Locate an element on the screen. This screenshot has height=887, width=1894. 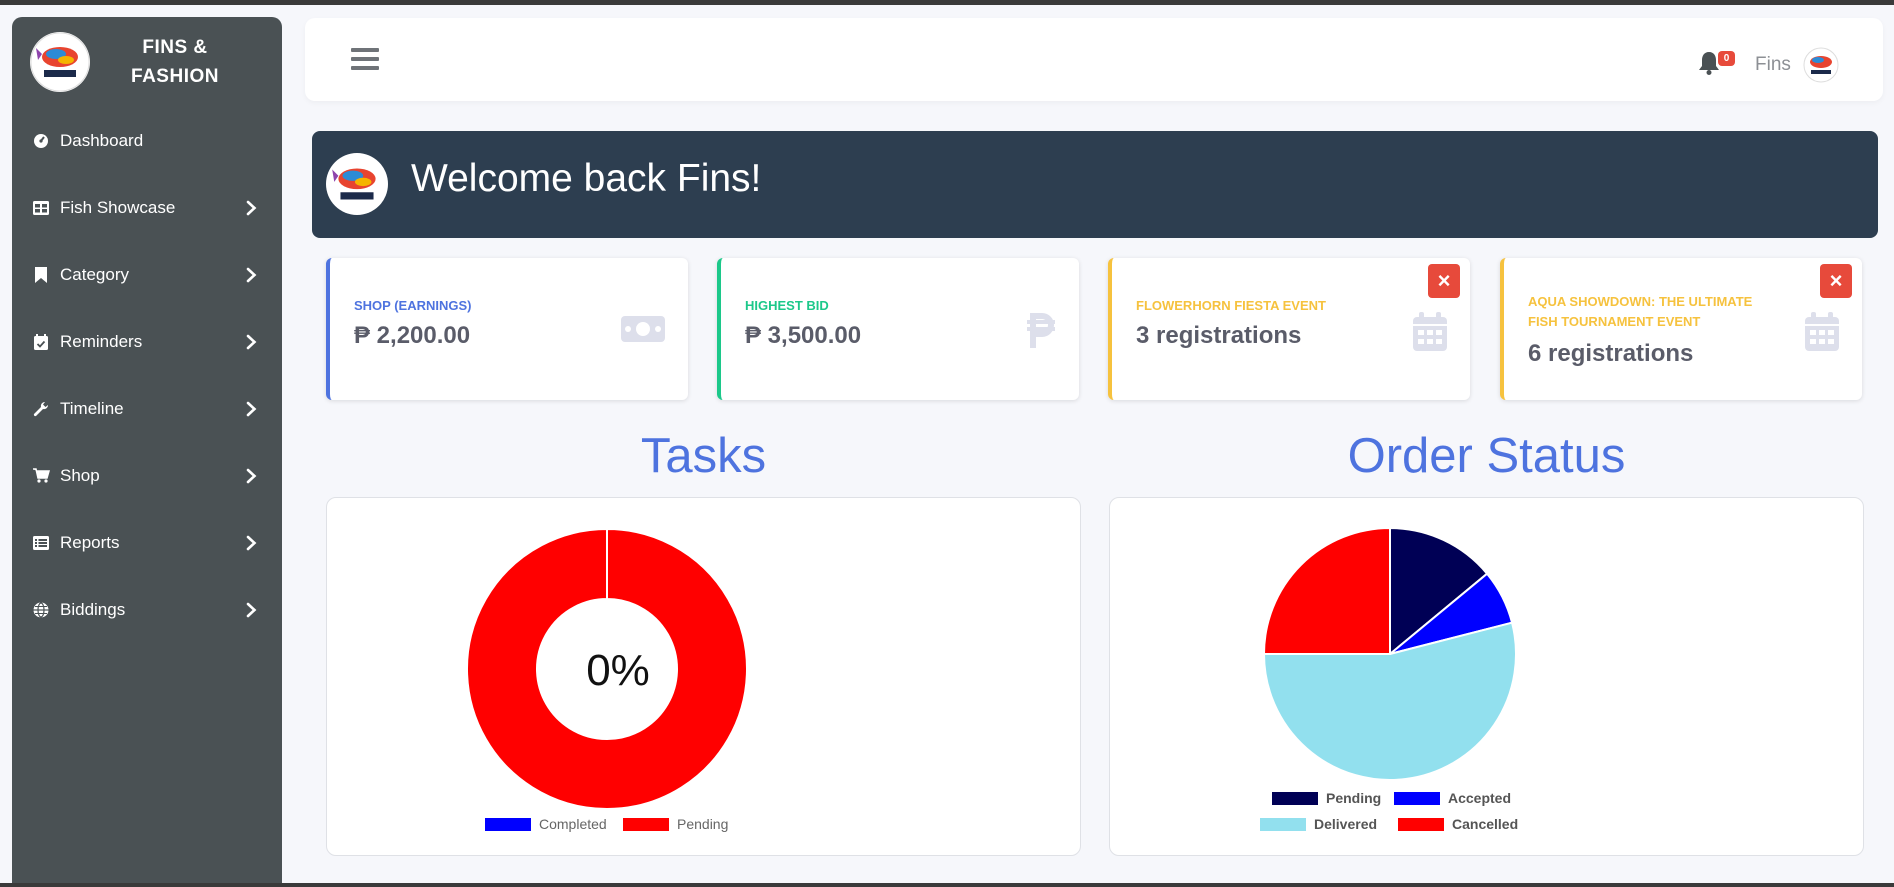
legend-label: Delivered is located at coordinates (1345, 824).